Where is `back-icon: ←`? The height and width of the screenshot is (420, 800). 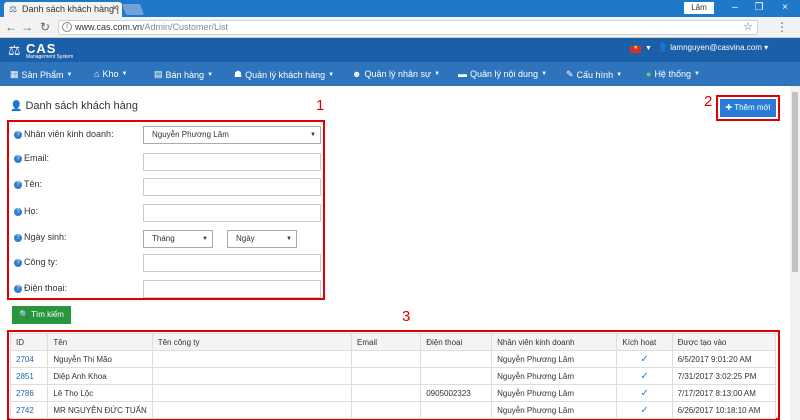
back-icon: ← is located at coordinates (11, 27).